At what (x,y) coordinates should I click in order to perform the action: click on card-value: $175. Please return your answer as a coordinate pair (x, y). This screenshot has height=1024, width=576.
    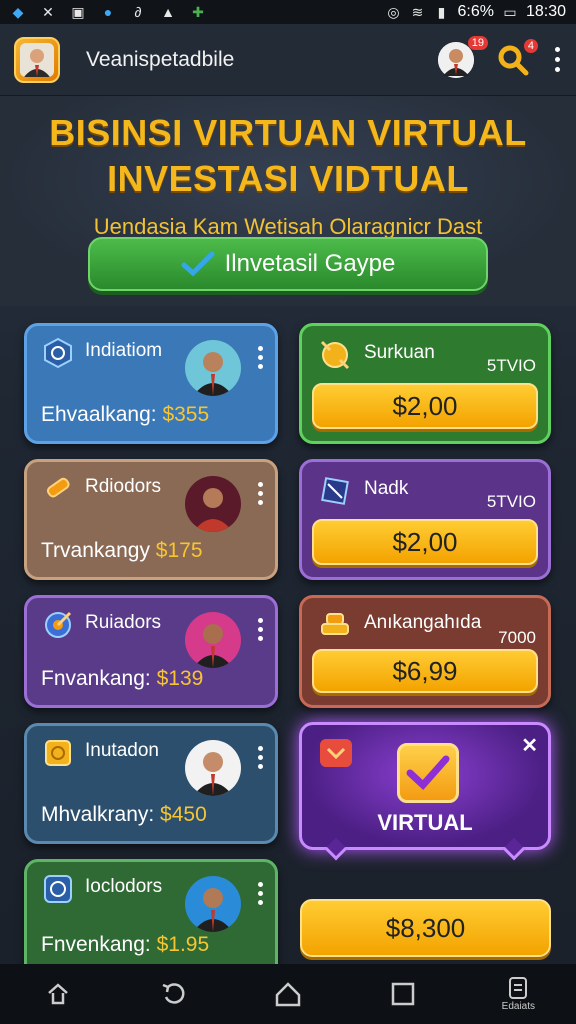
    Looking at the image, I should click on (179, 550).